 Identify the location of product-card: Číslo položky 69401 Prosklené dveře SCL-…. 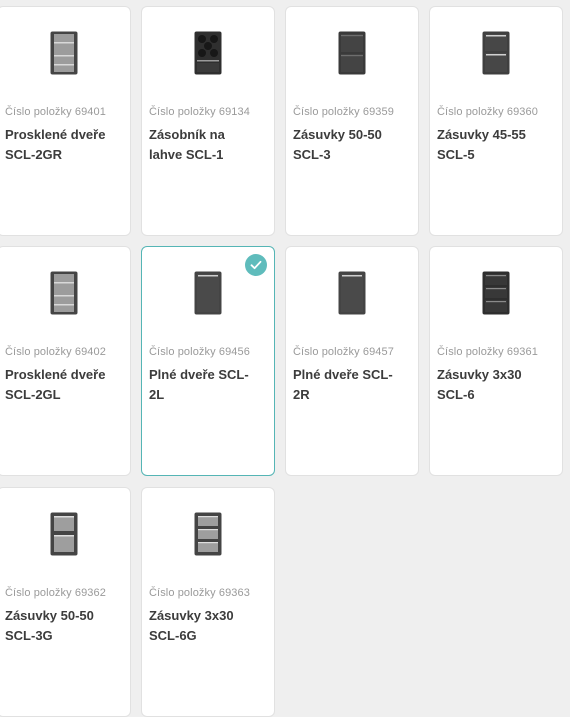
(65, 121).